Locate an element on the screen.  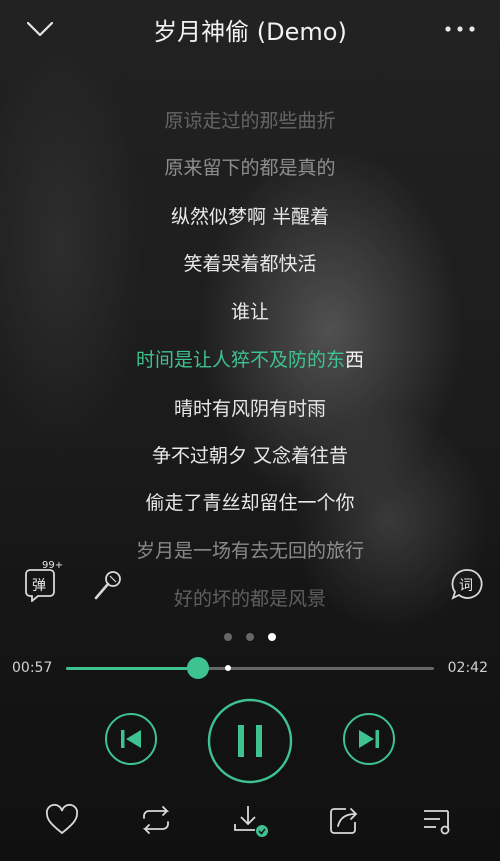
skip-next-icon is located at coordinates (369, 739).